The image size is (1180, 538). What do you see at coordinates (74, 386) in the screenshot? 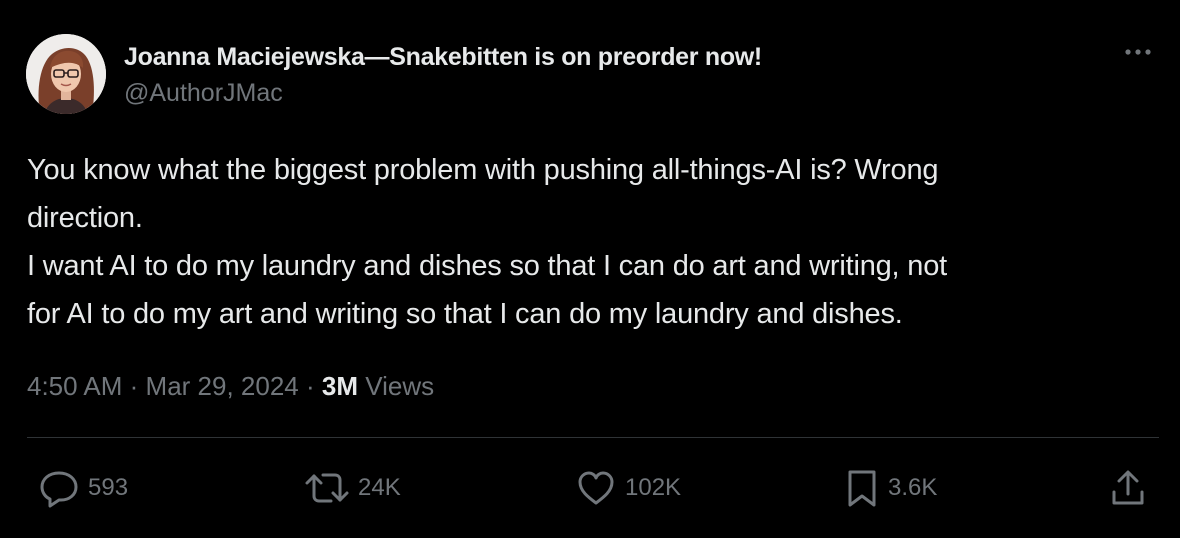
I see `tweet-time: 4:50 AM` at bounding box center [74, 386].